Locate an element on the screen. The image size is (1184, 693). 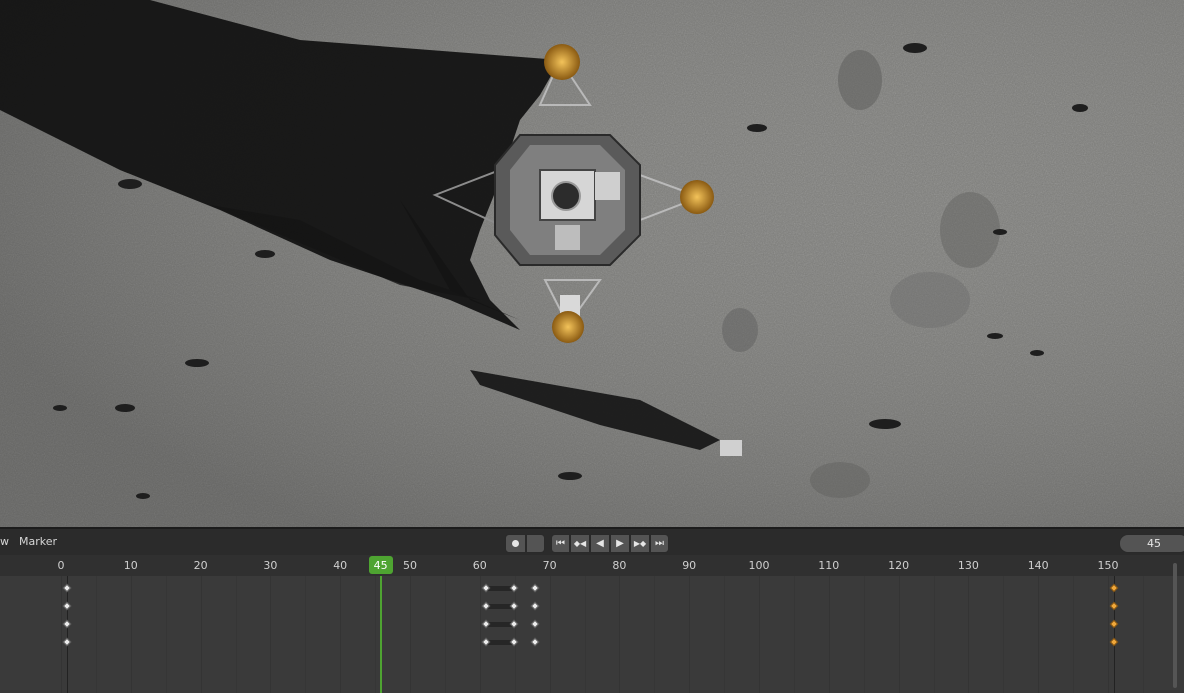
jump-to-start-icon: ⏮ is located at coordinates (560, 543).